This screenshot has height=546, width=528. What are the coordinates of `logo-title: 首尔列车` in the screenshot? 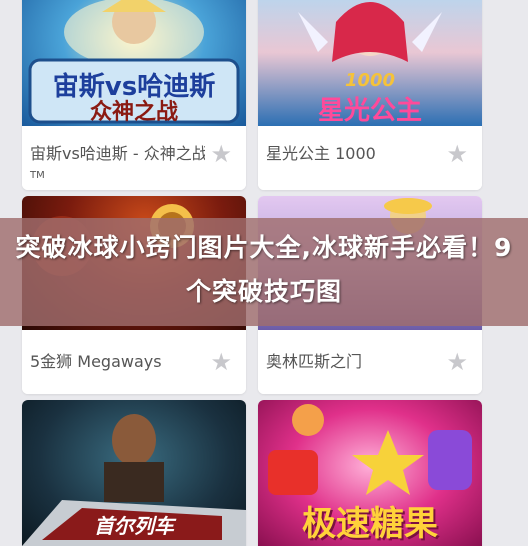 It's located at (134, 526).